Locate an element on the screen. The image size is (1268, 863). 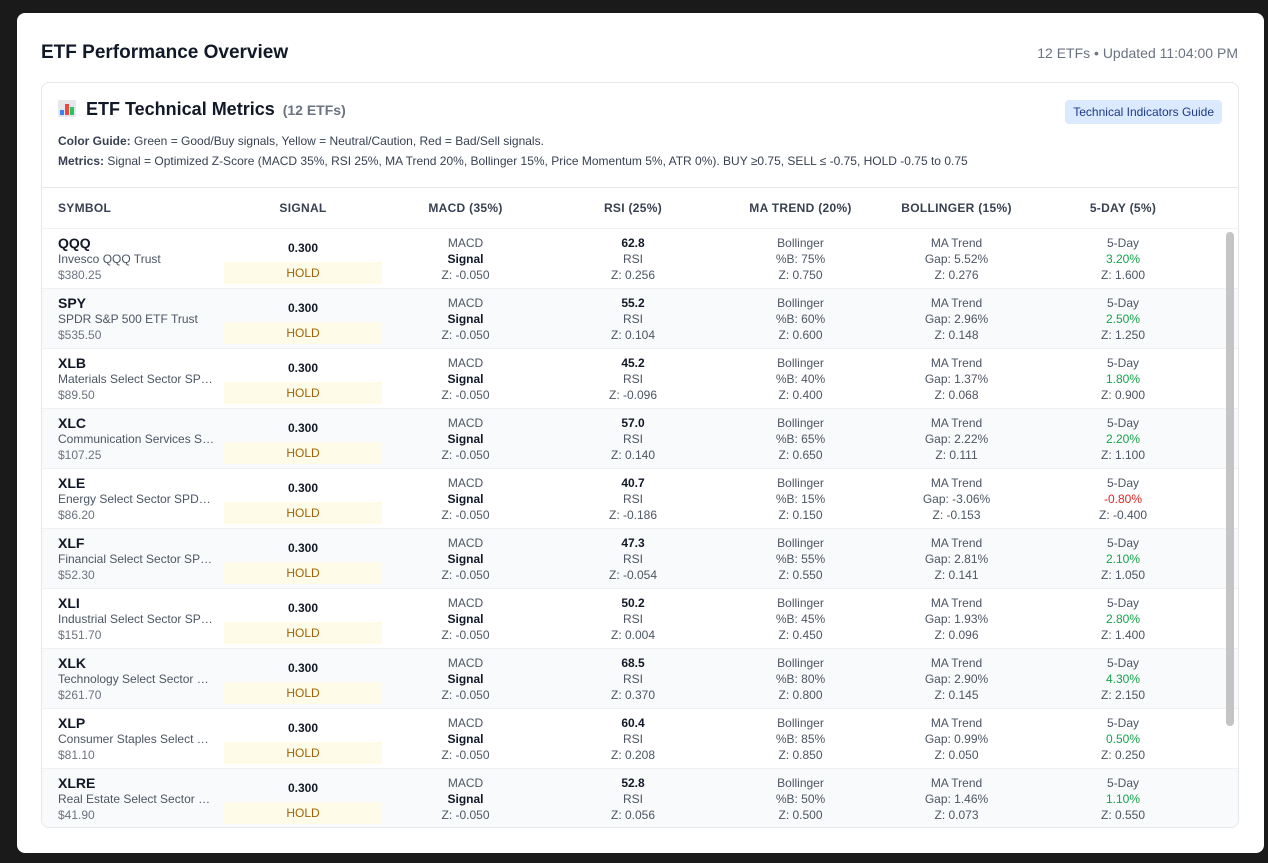
ma-trend-zscore: Z: 0.073 is located at coordinates (956, 814).